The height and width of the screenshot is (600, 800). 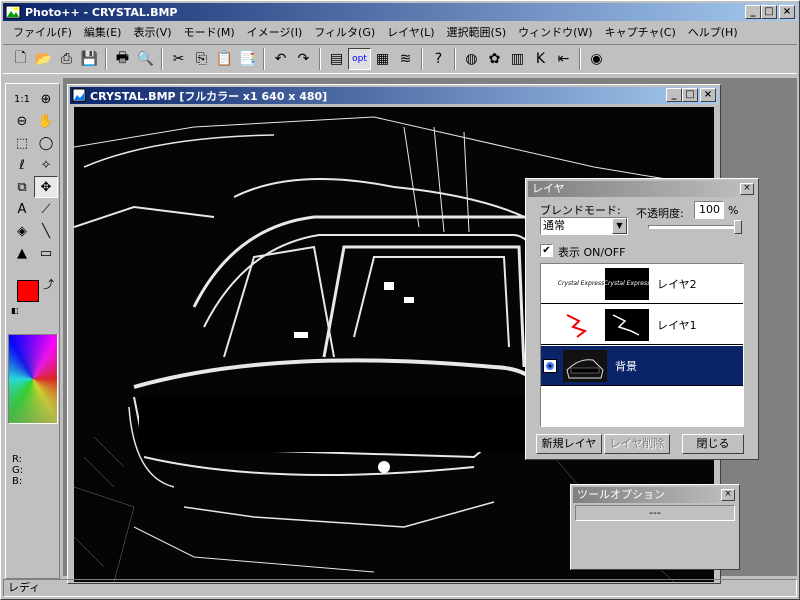 I want to click on lasso-tool: ℓ, so click(x=22, y=165).